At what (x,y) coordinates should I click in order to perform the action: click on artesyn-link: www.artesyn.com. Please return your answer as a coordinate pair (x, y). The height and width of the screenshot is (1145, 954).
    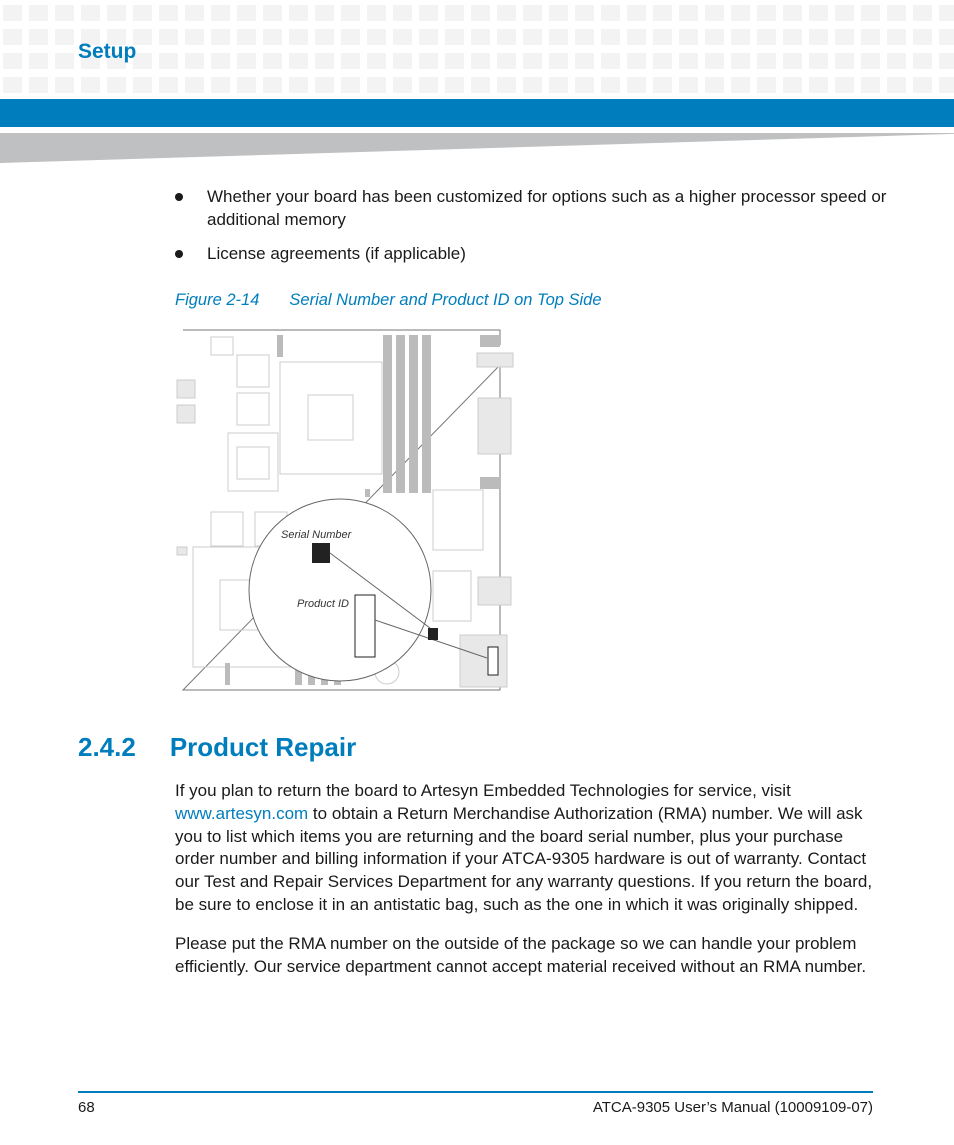
    Looking at the image, I should click on (241, 813).